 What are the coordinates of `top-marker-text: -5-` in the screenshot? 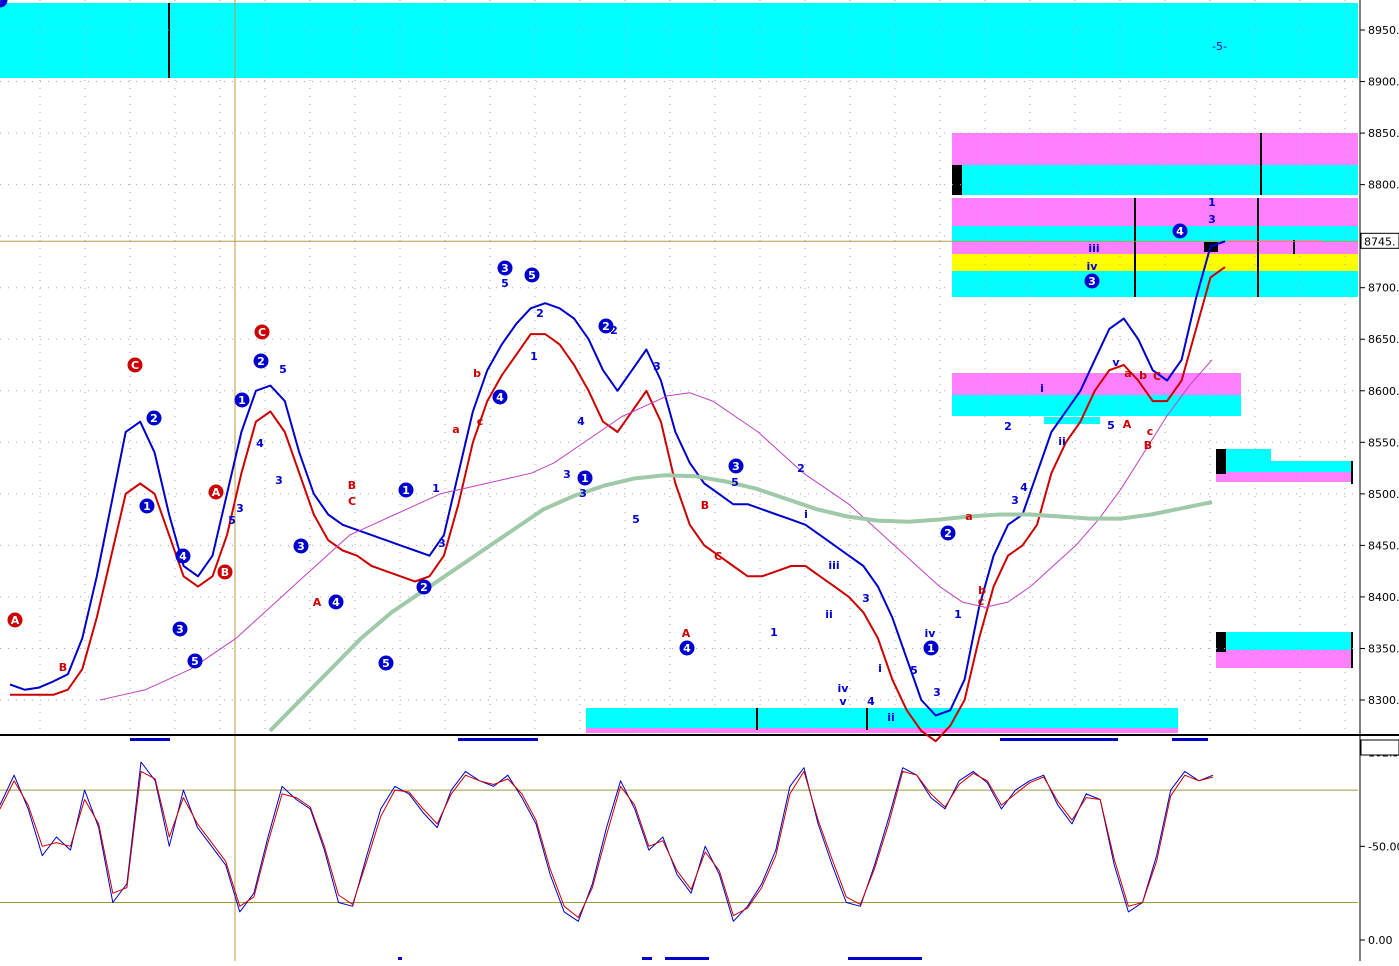 It's located at (1219, 46).